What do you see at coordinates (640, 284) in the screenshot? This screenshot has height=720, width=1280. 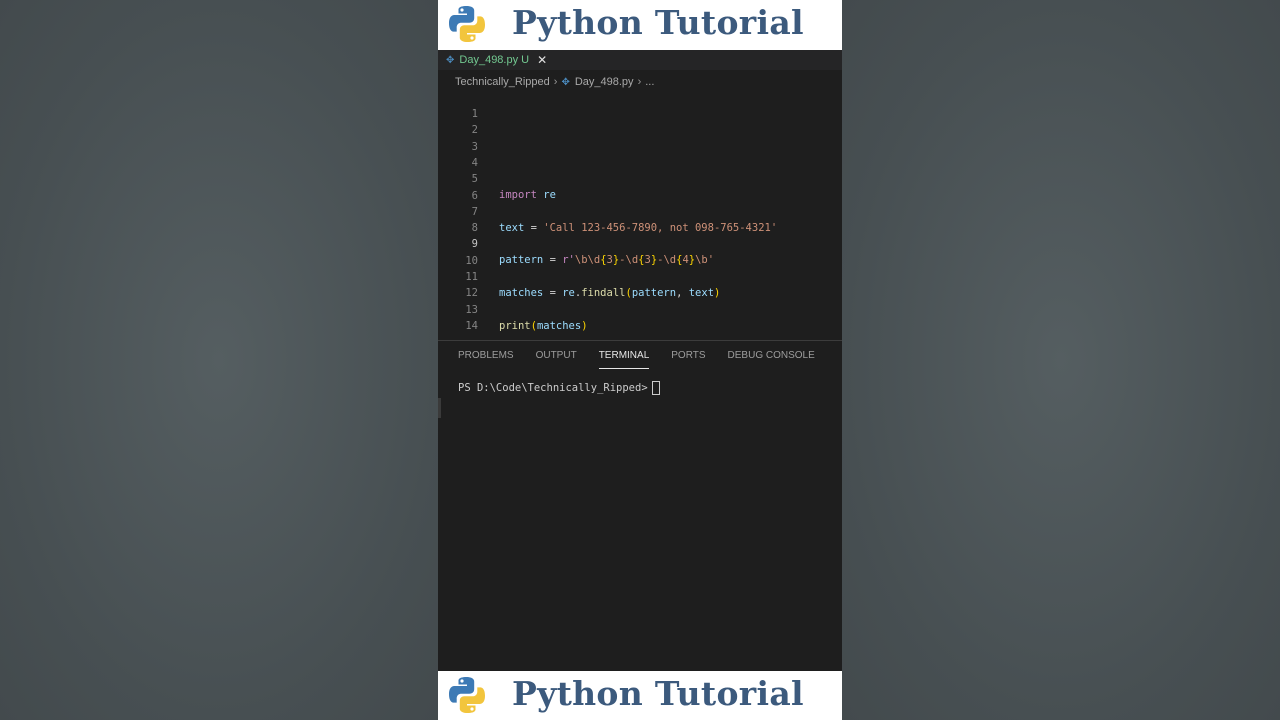 I see `code-line: 12` at bounding box center [640, 284].